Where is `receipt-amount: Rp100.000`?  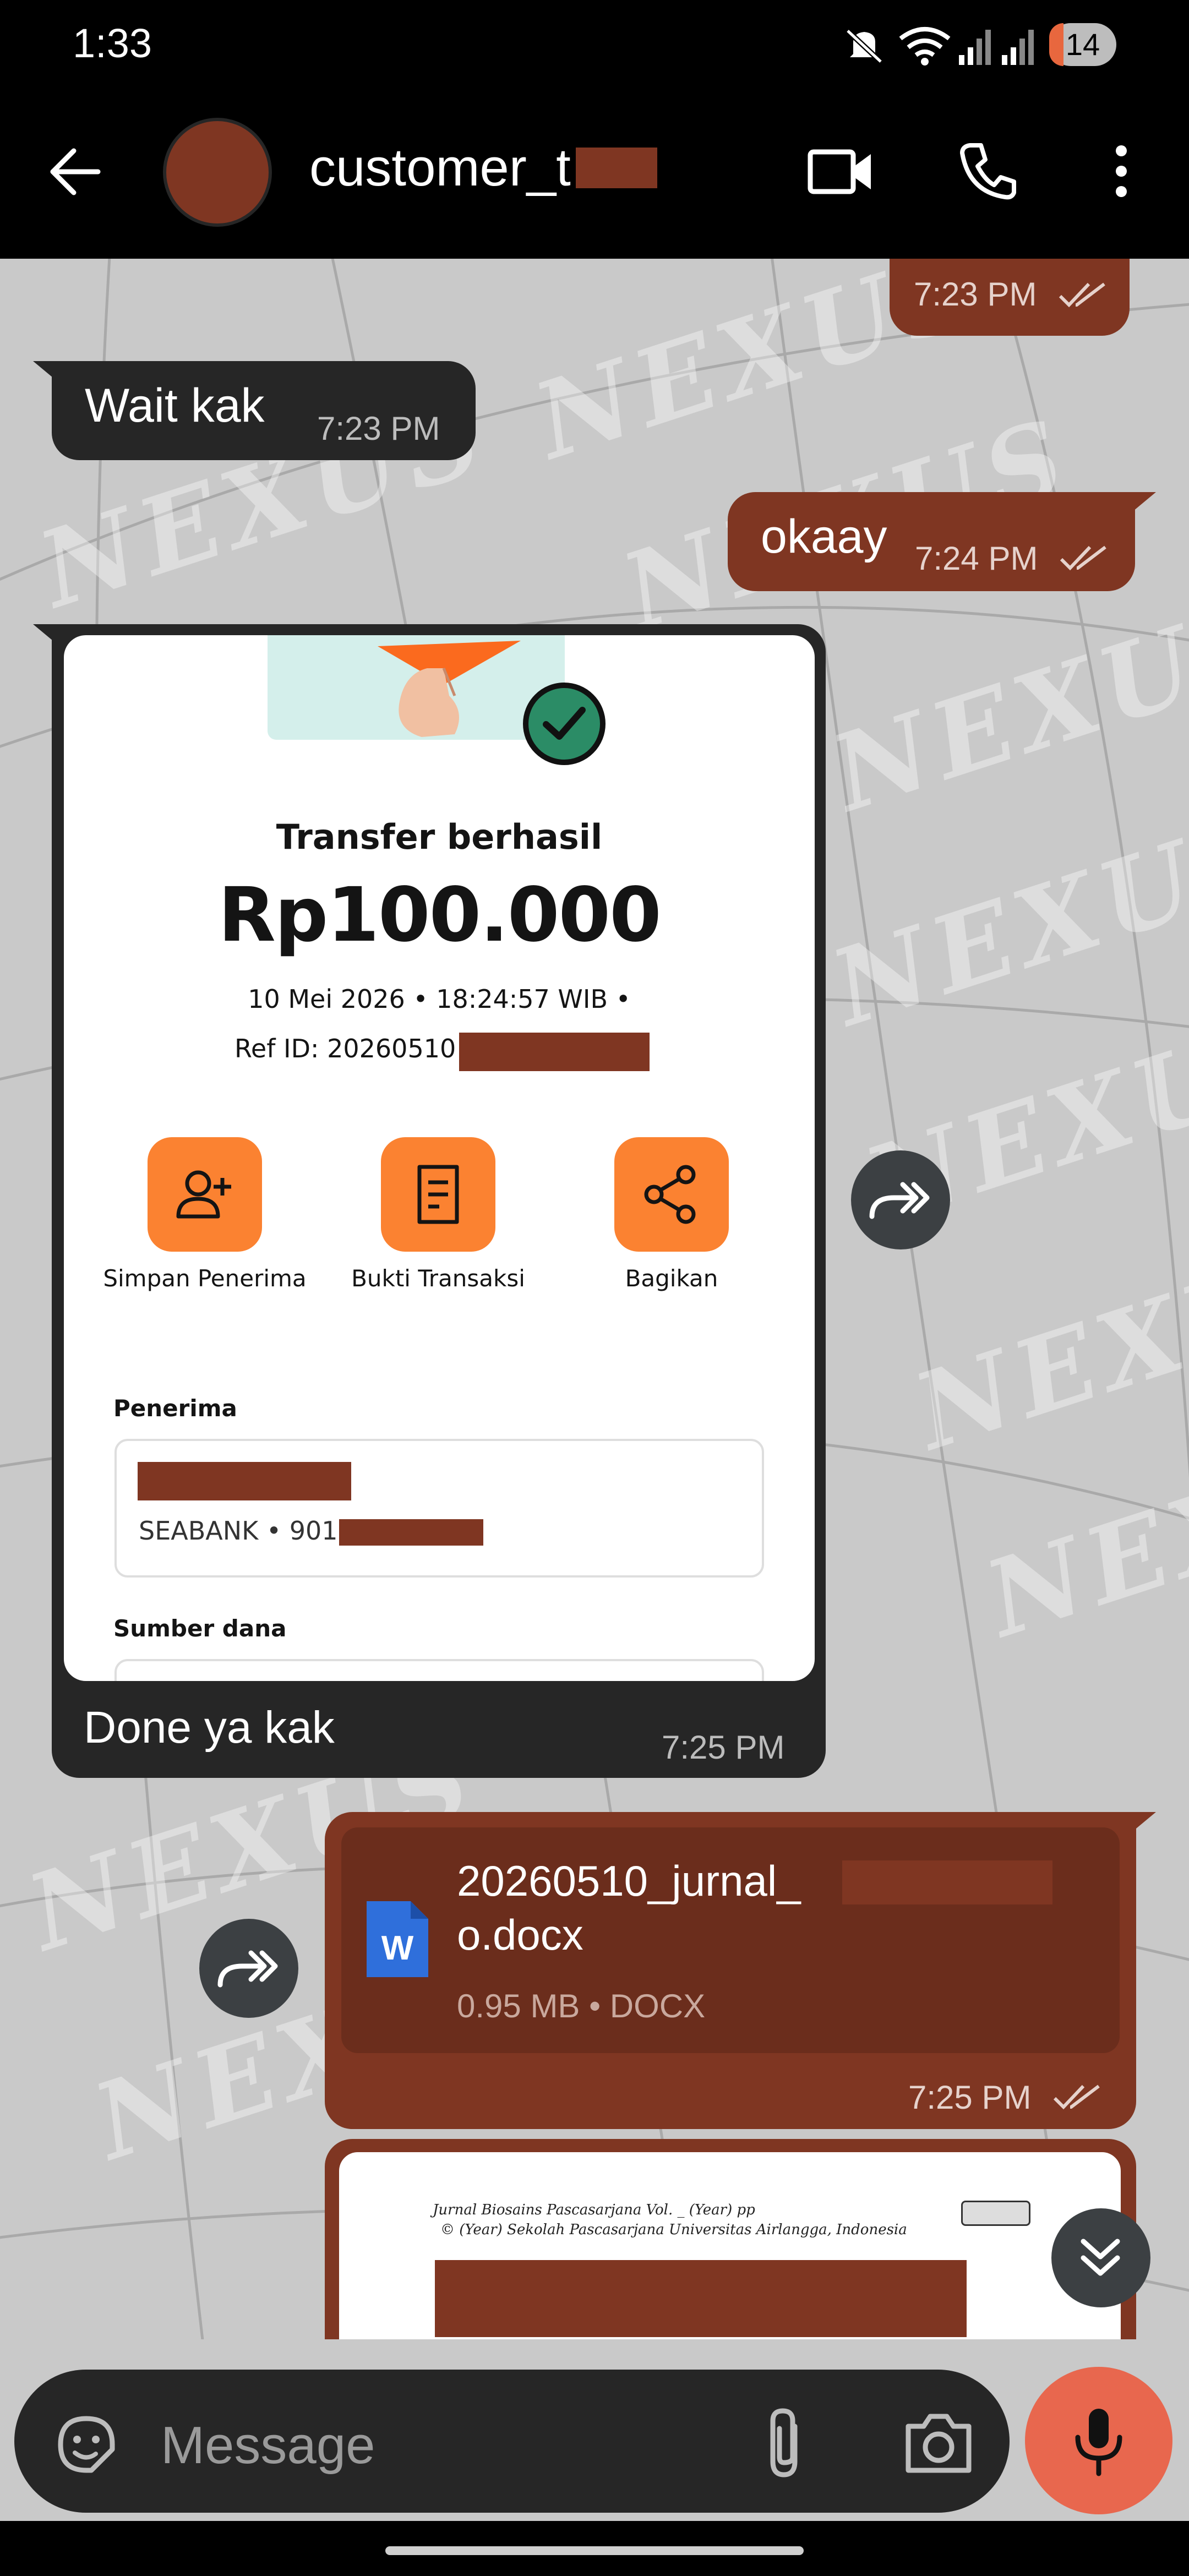
receipt-amount: Rp100.000 is located at coordinates (440, 916).